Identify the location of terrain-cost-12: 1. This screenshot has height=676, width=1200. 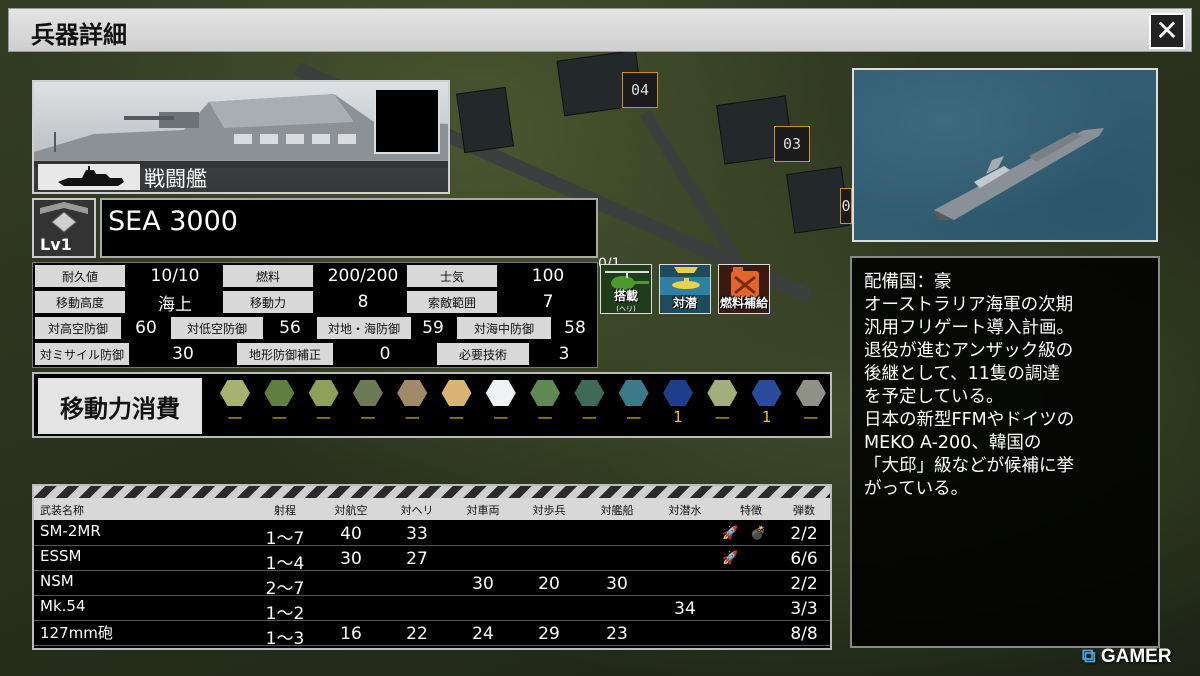
(767, 407).